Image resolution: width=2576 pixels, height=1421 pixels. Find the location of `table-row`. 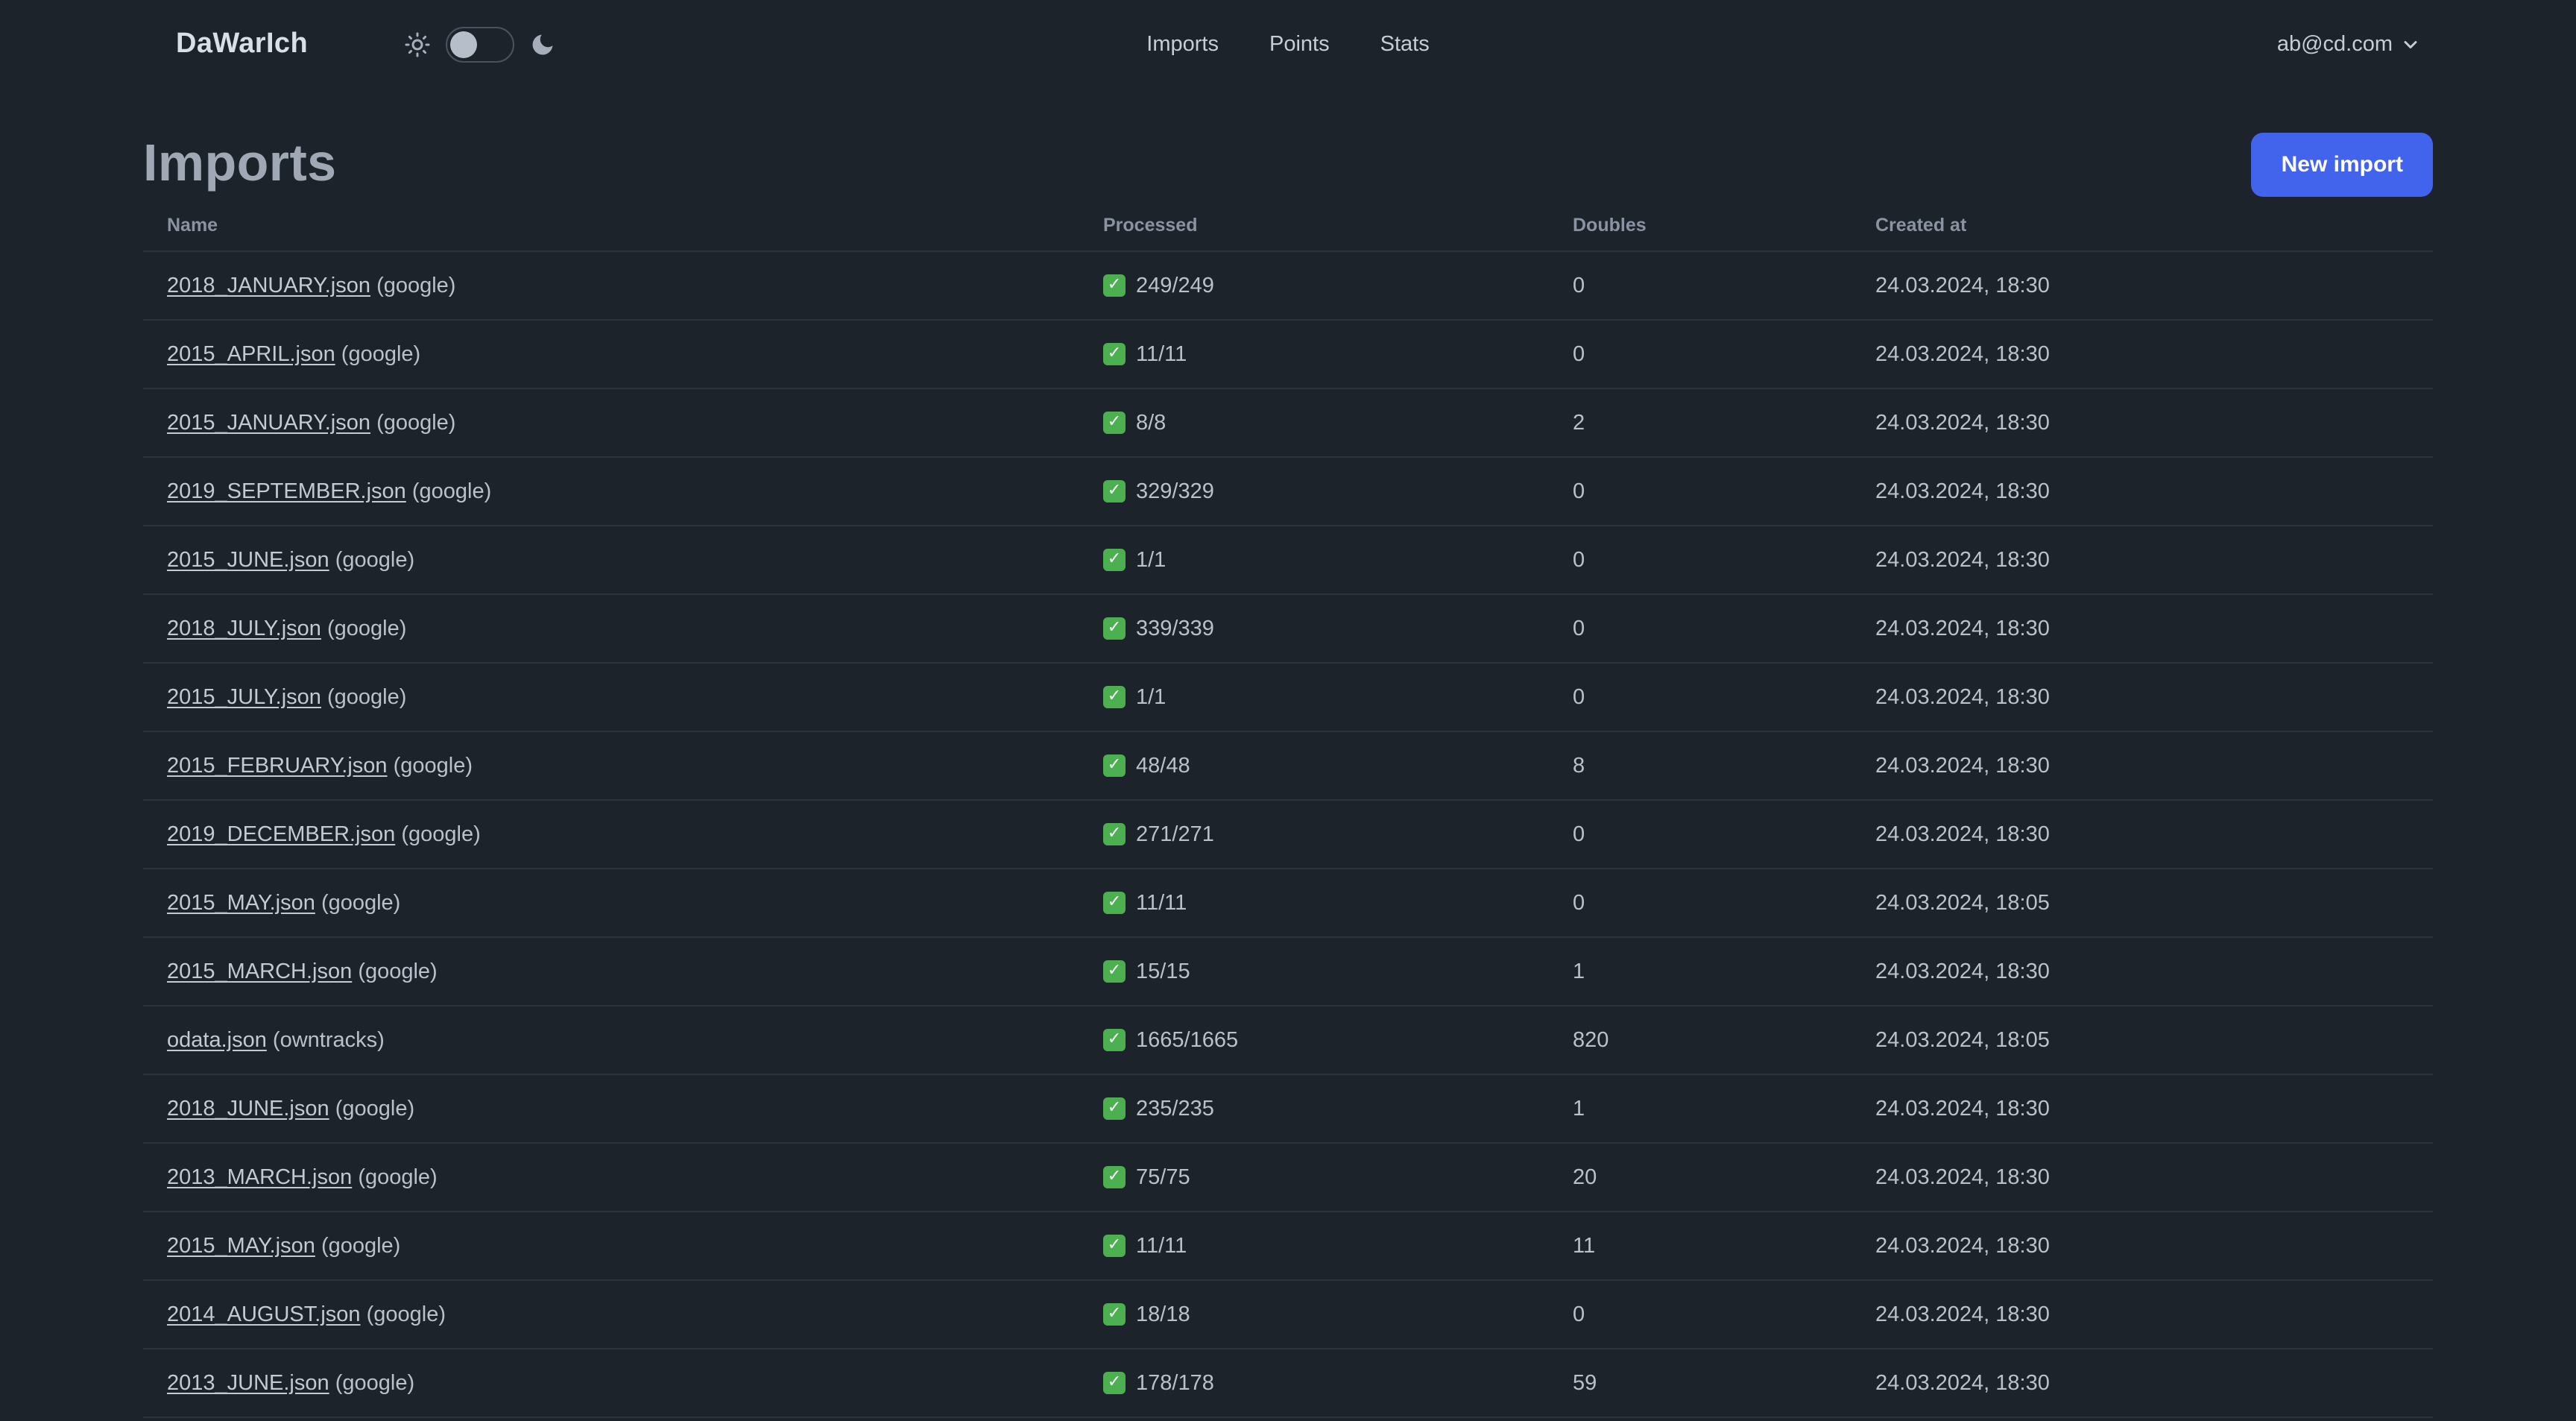

table-row is located at coordinates (1288, 1419).